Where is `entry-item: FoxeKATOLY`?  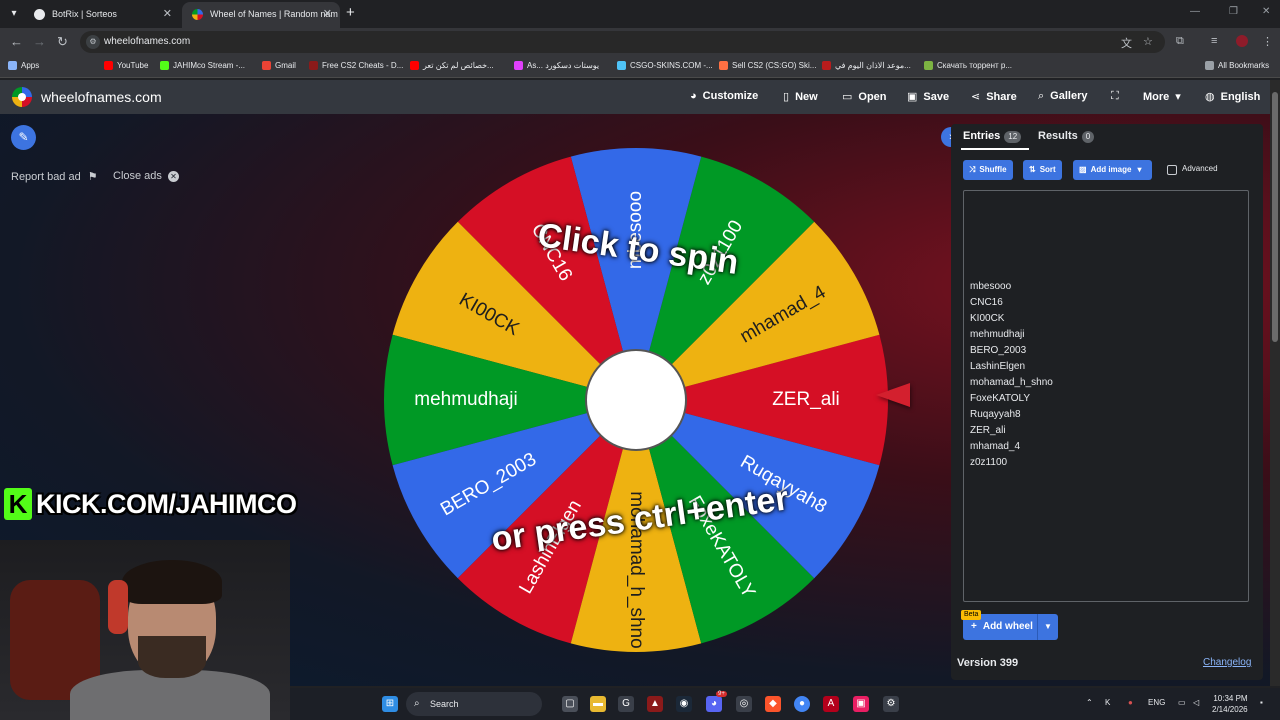
entry-item: FoxeKATOLY is located at coordinates (1011, 399).